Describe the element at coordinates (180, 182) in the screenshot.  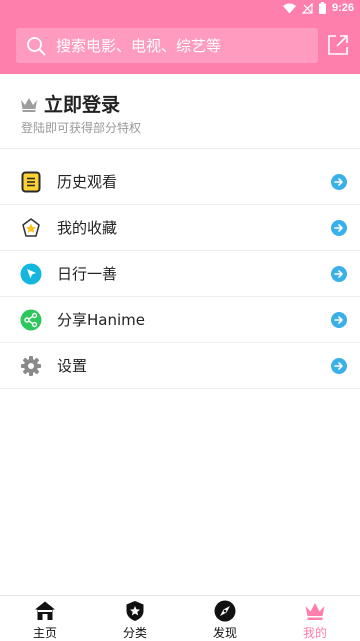
I see `menu-item-history: 历史观看` at that location.